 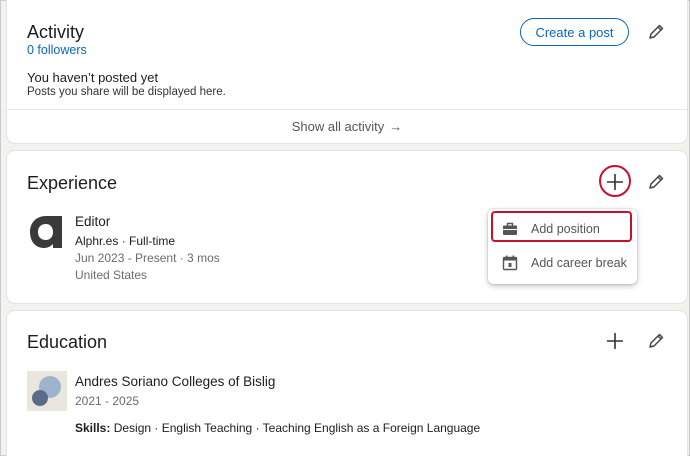 I want to click on show-all-activity-button: Show all activity →, so click(x=347, y=126).